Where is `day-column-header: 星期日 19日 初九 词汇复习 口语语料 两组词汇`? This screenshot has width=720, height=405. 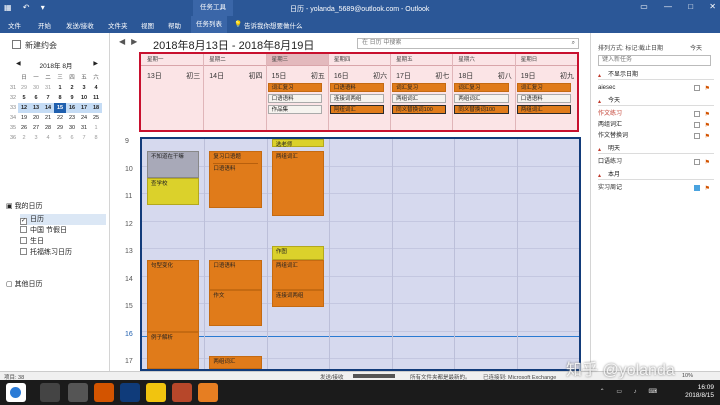 day-column-header: 星期日 19日 初九 词汇复习 口语语料 两组词汇 is located at coordinates (545, 92).